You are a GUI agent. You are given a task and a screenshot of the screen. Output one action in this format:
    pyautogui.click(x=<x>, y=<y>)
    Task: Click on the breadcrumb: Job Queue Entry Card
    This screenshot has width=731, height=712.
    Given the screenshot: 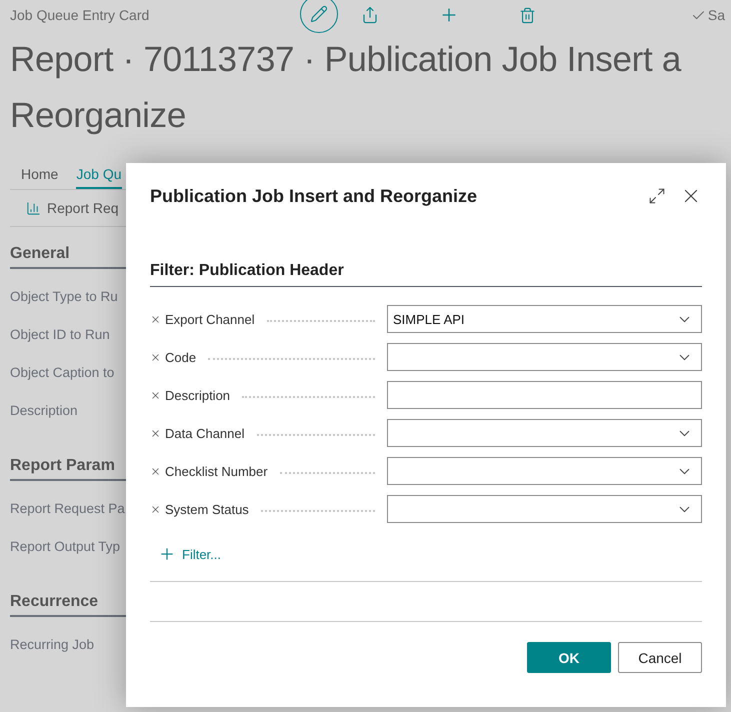 What is the action you would take?
    pyautogui.click(x=80, y=15)
    